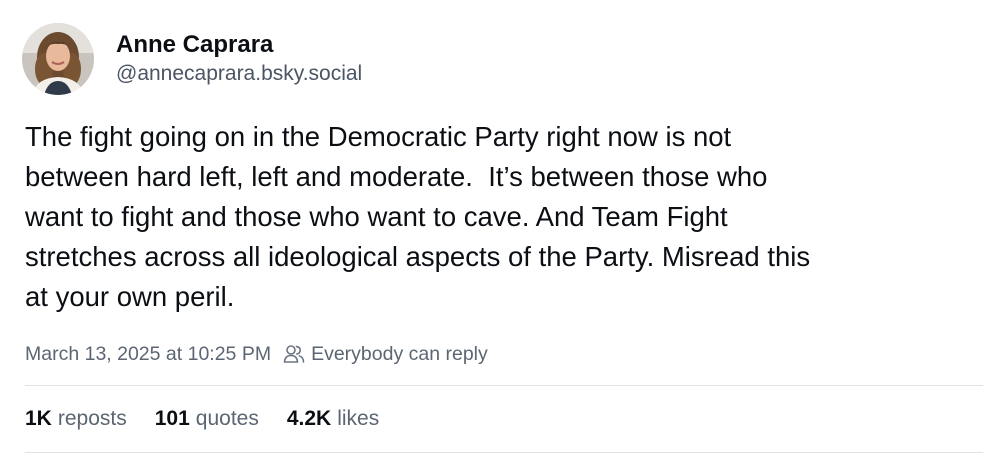 The image size is (1000, 460). Describe the element at coordinates (172, 418) in the screenshot. I see `quotes-count: 101` at that location.